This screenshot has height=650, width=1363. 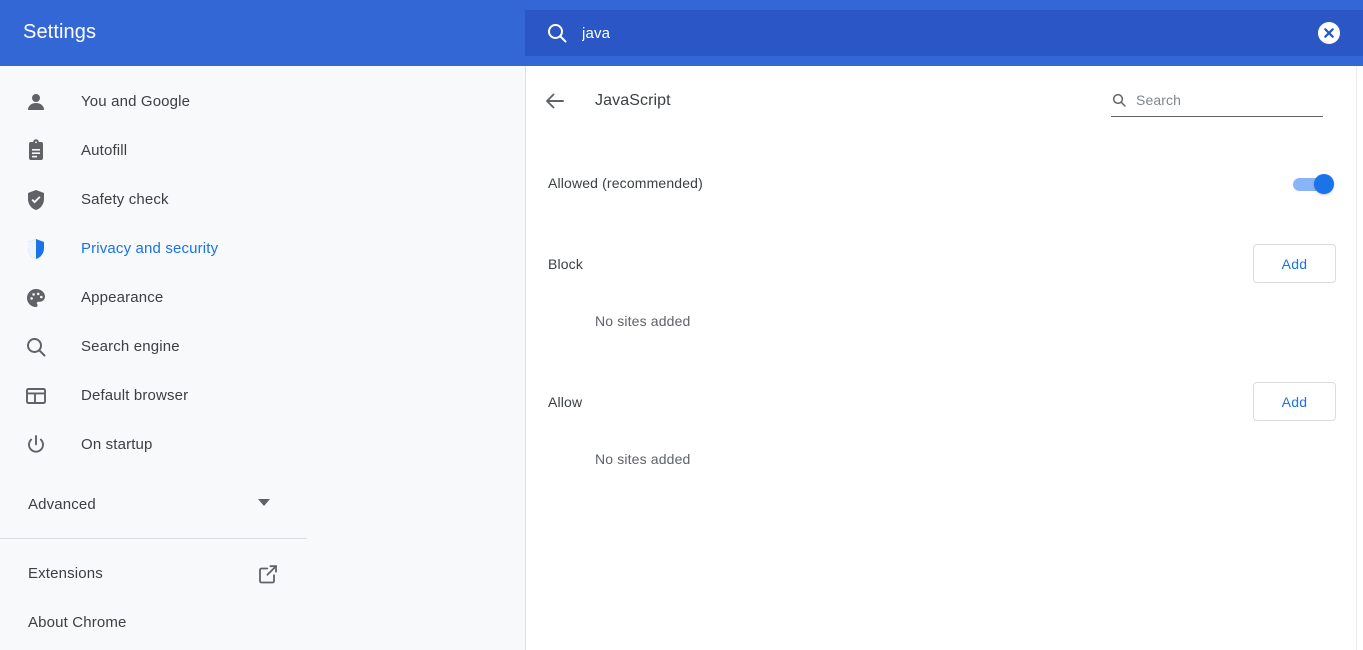 I want to click on sidebar-divider, so click(x=153, y=538).